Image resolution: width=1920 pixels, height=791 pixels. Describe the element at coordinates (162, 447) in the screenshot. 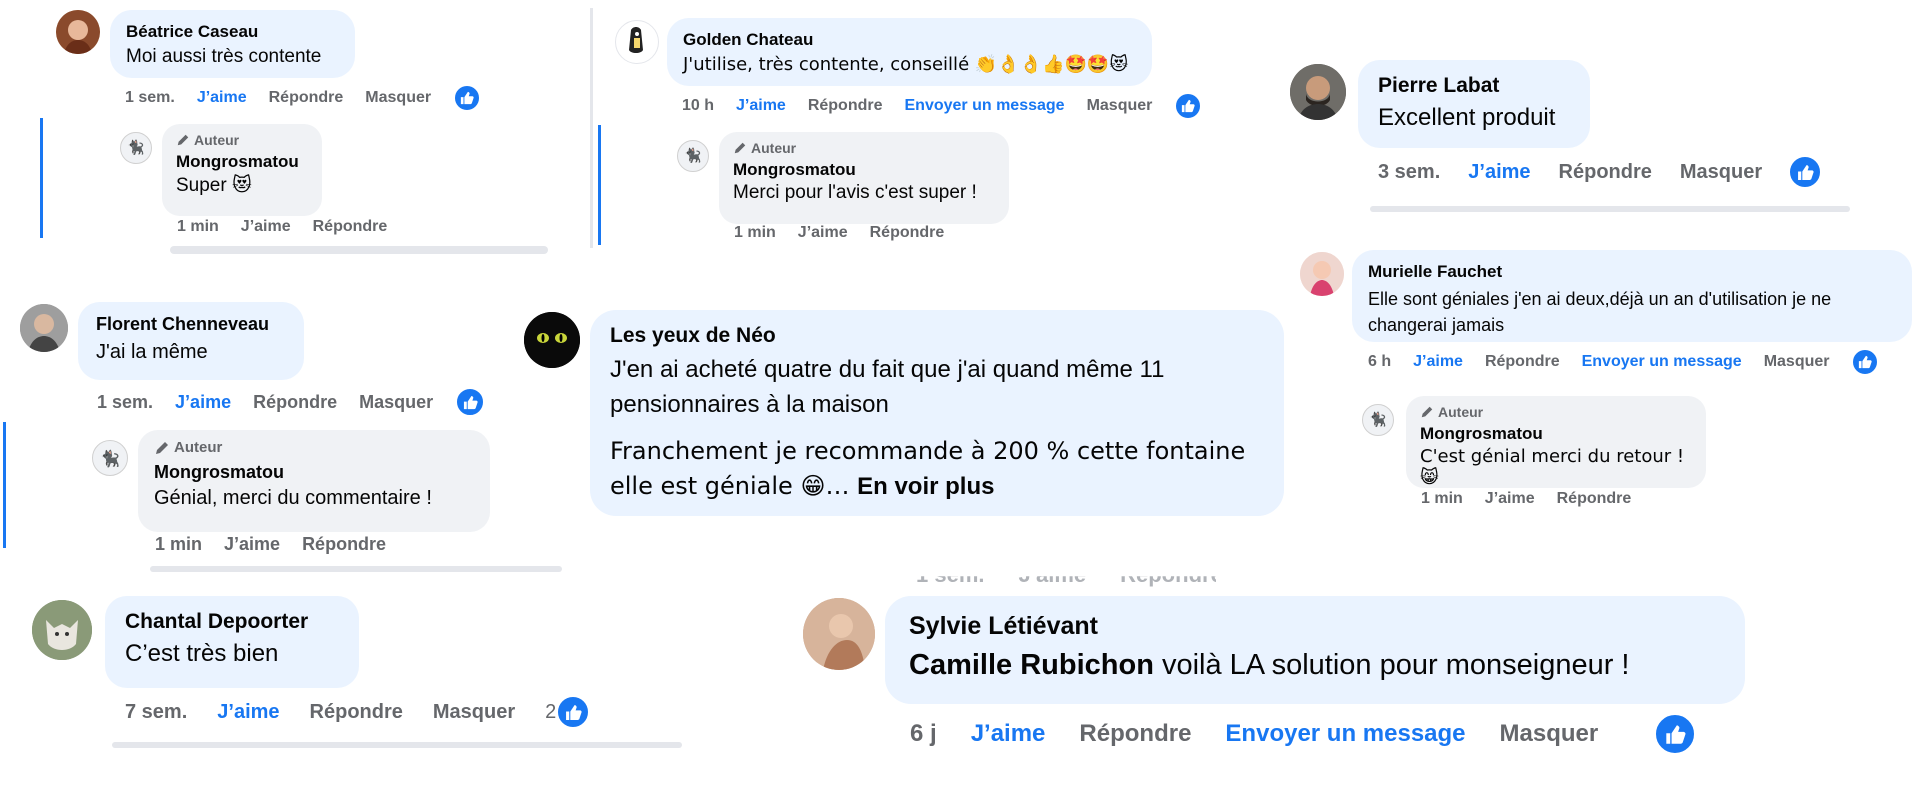

I see `pencil-icon` at that location.